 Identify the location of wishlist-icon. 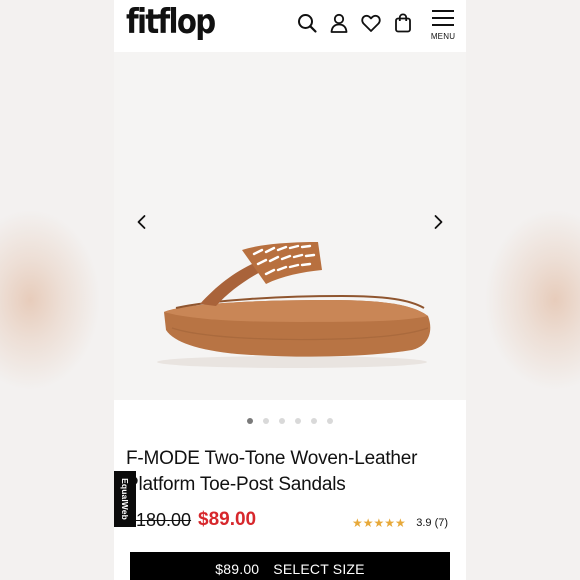
(371, 23).